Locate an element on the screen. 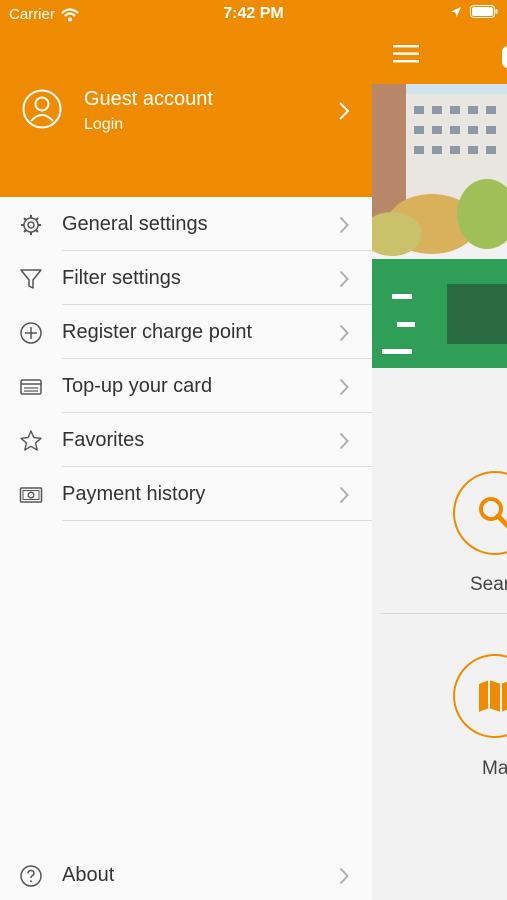  menu-item-label: Filter settings is located at coordinates (121, 278).